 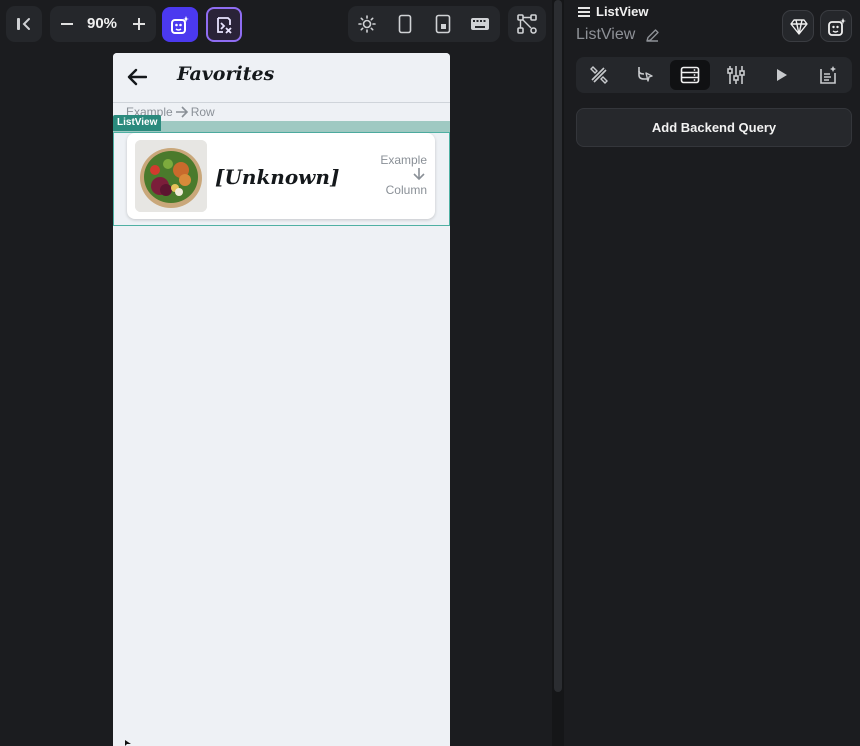 I want to click on row-hint-right: Row, so click(x=202, y=112).